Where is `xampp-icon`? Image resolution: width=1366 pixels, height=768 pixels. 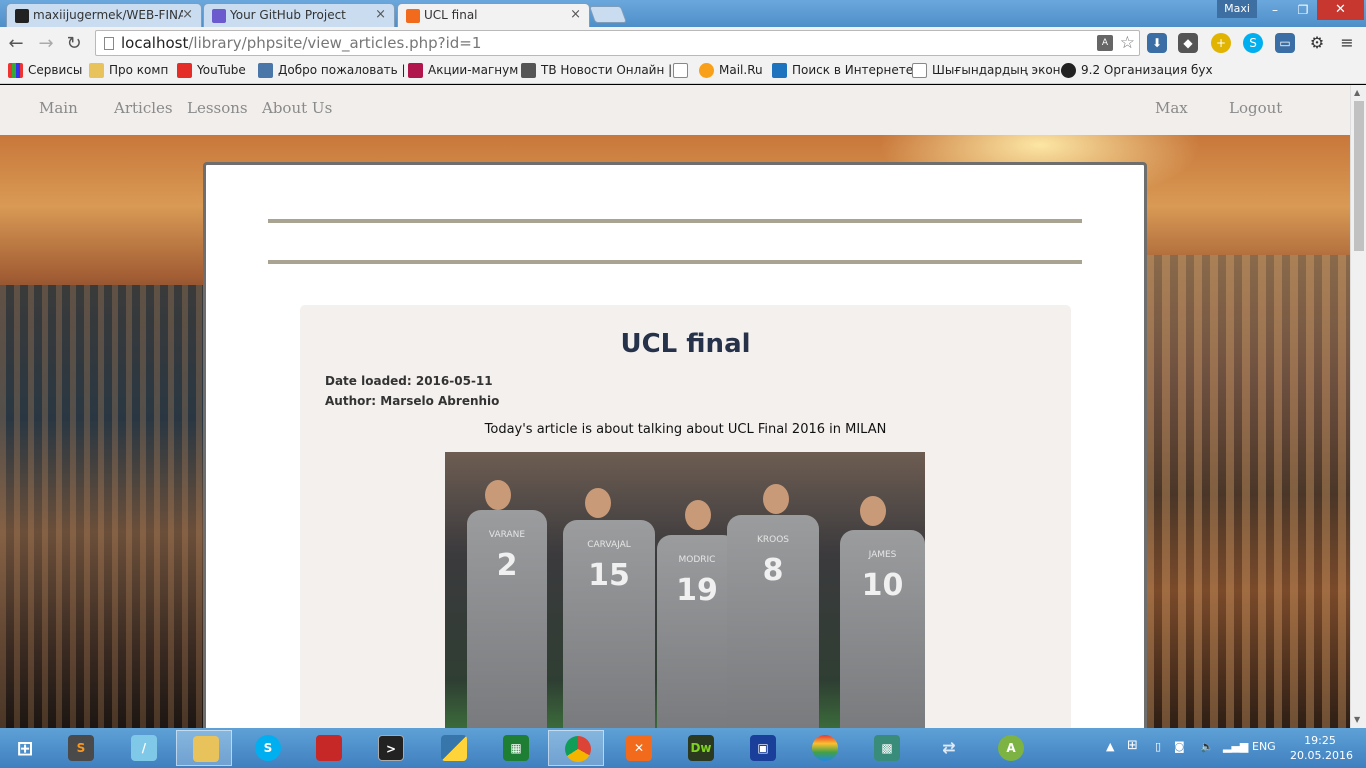
xampp-icon is located at coordinates (413, 16).